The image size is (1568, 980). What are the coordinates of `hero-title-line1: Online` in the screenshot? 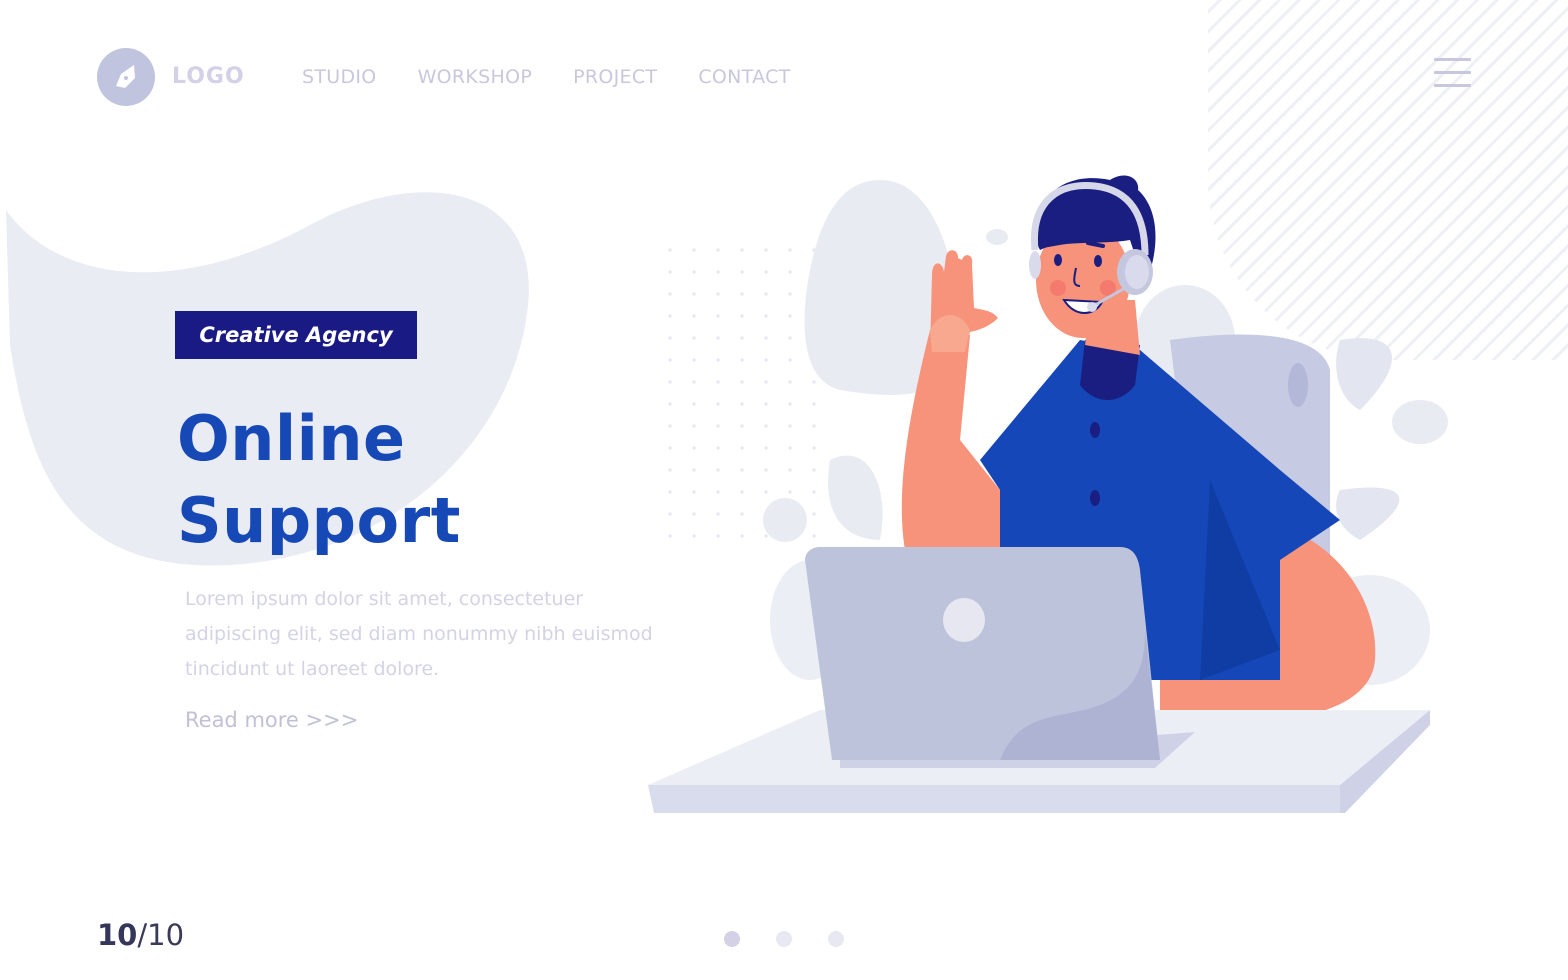 It's located at (291, 438).